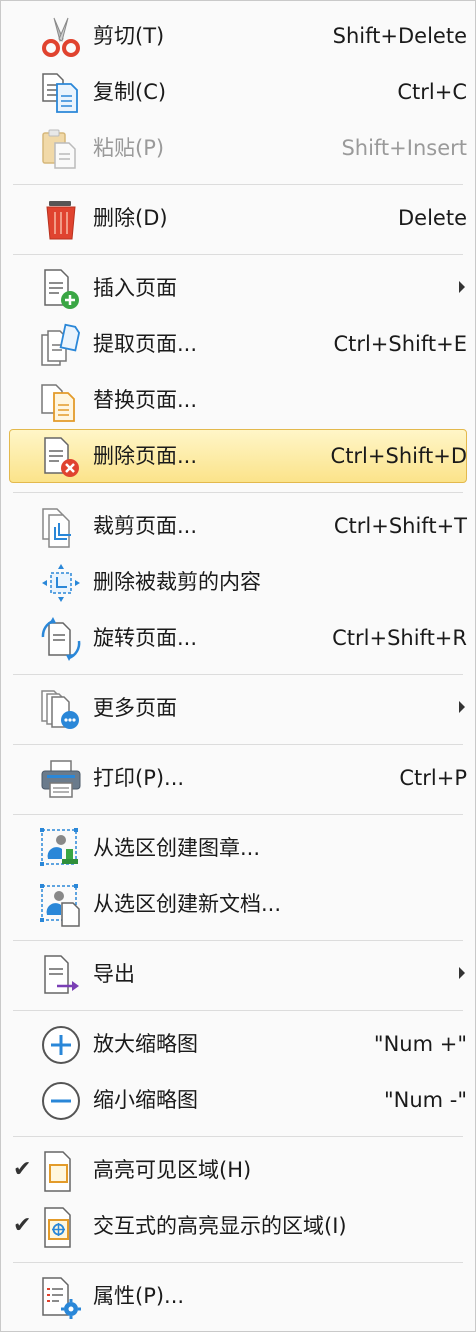 The image size is (476, 1332). What do you see at coordinates (61, 849) in the screenshot?
I see `stamp-from-selection-icon` at bounding box center [61, 849].